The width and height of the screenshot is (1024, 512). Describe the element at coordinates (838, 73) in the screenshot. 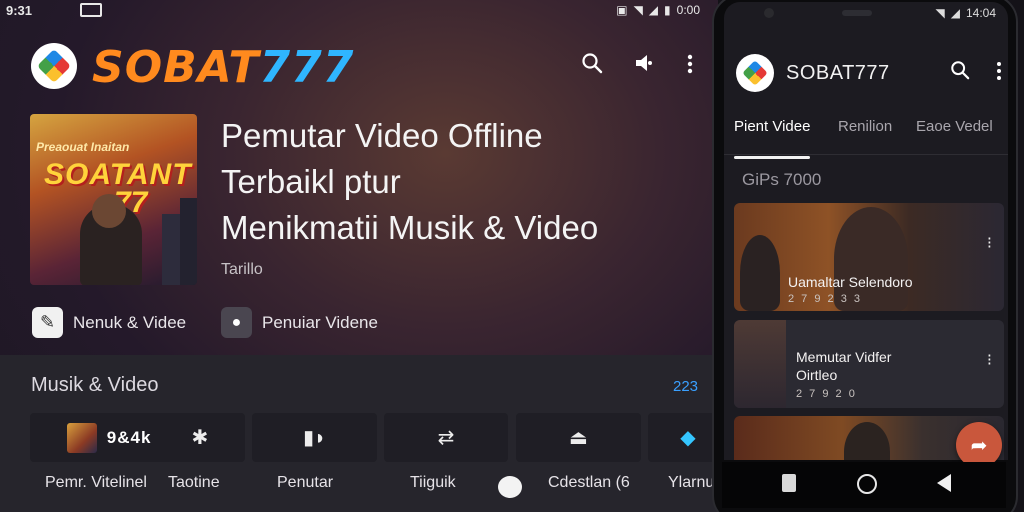

I see `phone-brand: SOBAT777` at that location.